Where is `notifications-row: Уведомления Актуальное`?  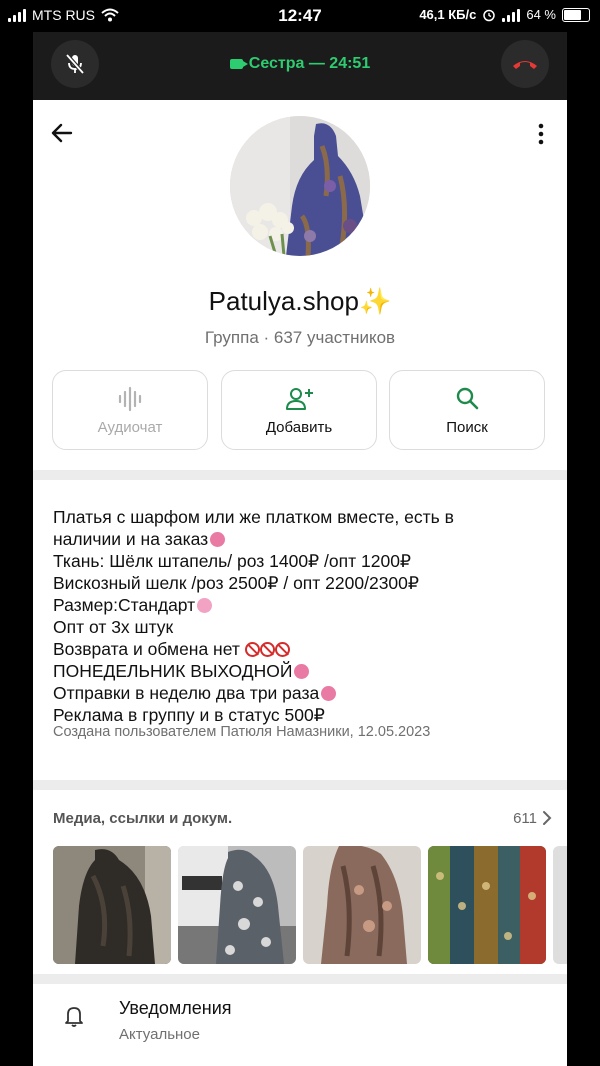
notifications-row: Уведомления Актуальное is located at coordinates (300, 1025).